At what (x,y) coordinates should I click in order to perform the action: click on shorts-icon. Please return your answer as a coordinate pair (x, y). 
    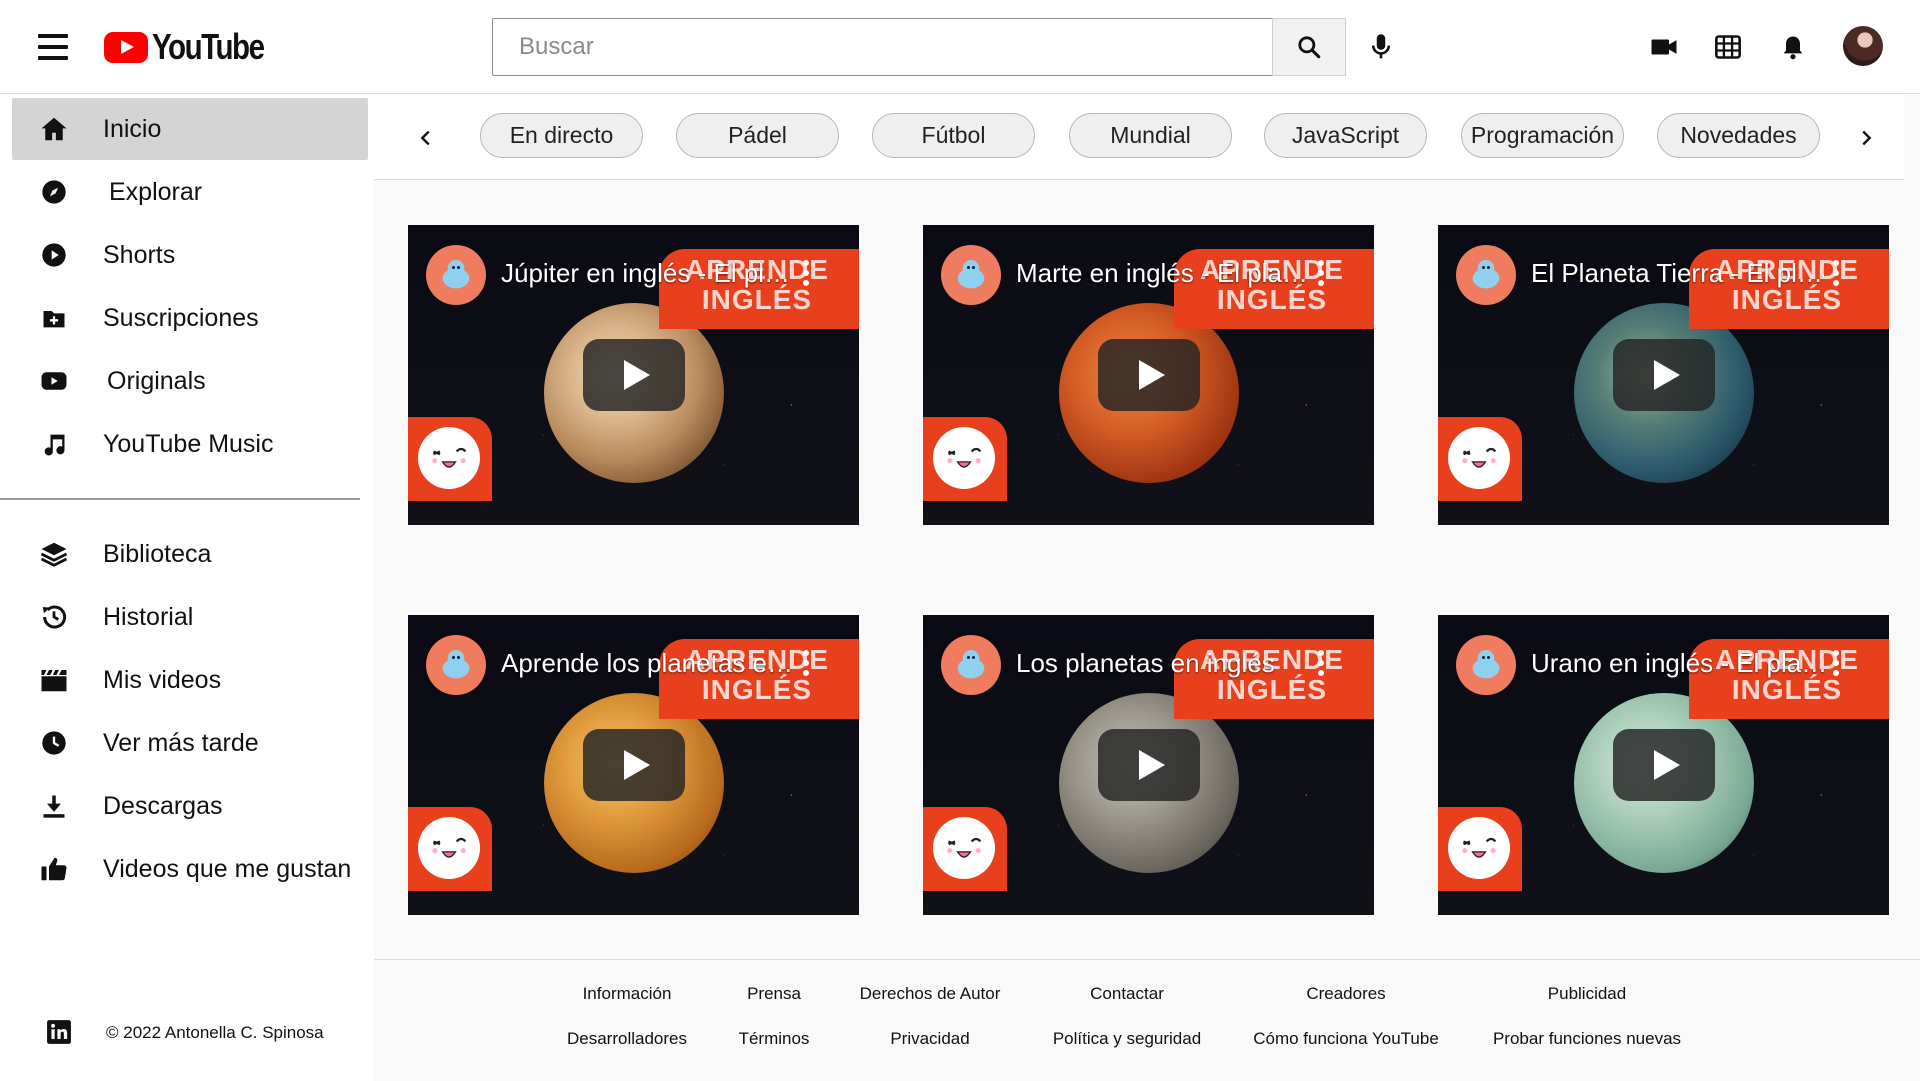
    Looking at the image, I should click on (54, 255).